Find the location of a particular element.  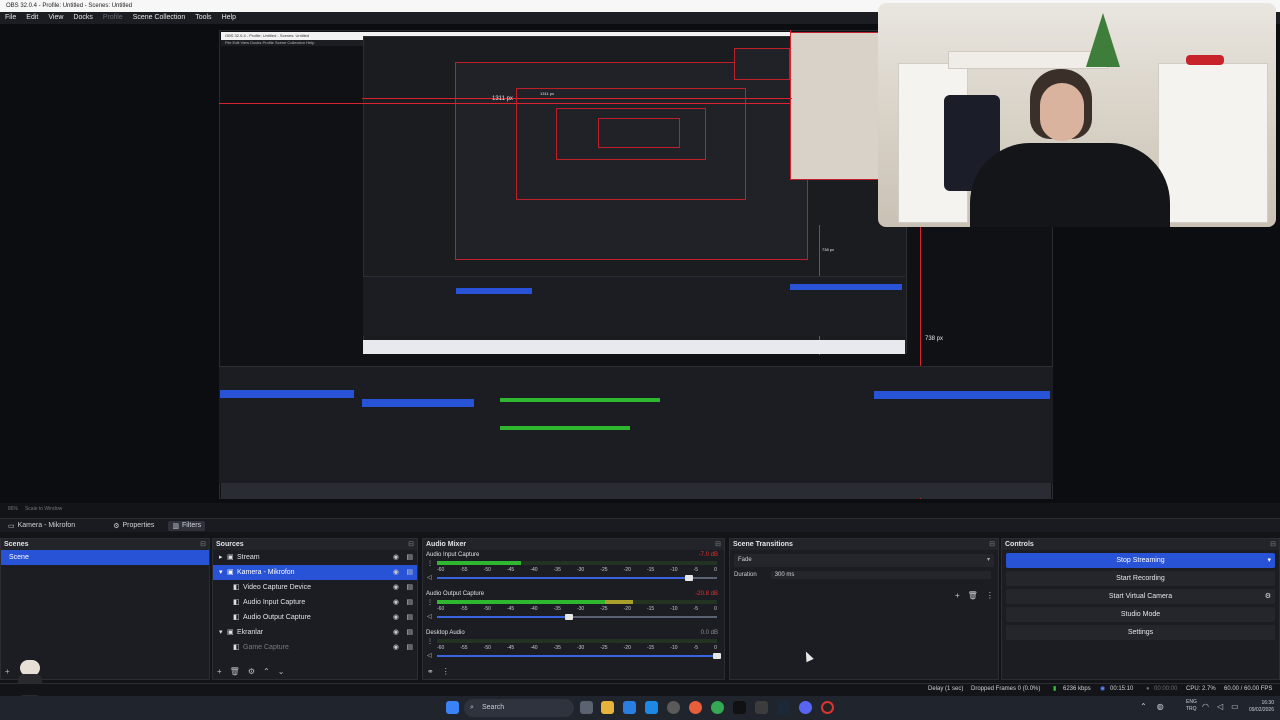

start-recording-button: Start Recording is located at coordinates (1140, 578).